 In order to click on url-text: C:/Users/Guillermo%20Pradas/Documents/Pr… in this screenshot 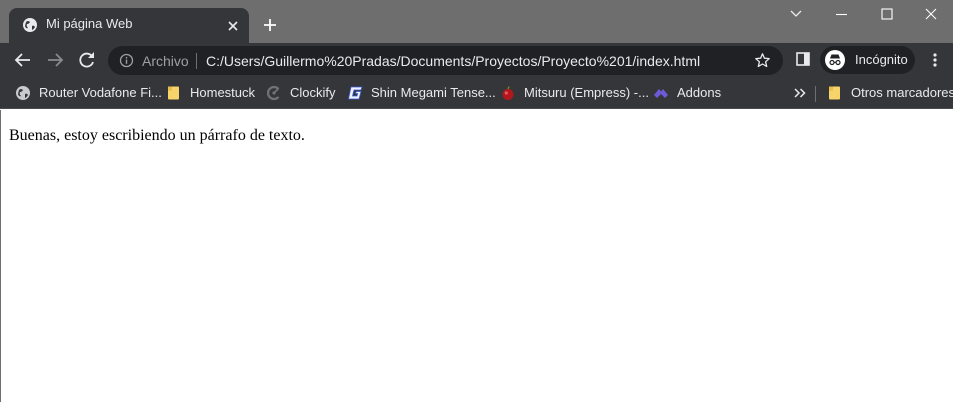, I will do `click(453, 61)`.